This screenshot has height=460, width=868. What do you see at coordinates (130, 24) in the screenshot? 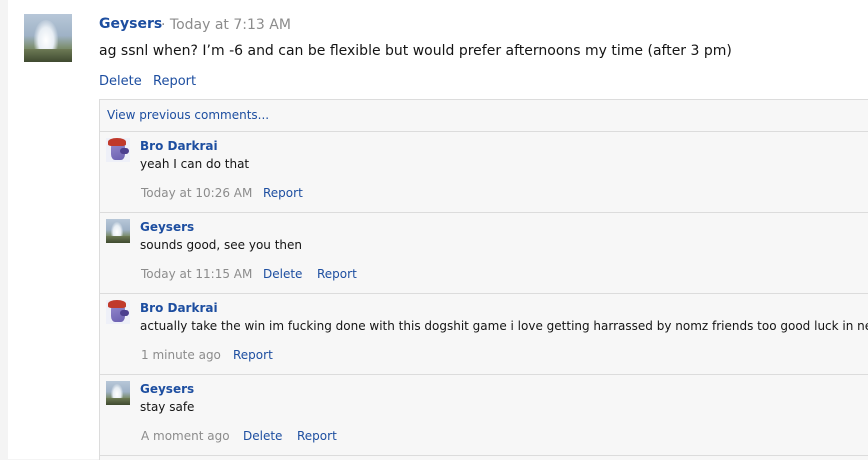
I see `post-author-link: Geysers` at bounding box center [130, 24].